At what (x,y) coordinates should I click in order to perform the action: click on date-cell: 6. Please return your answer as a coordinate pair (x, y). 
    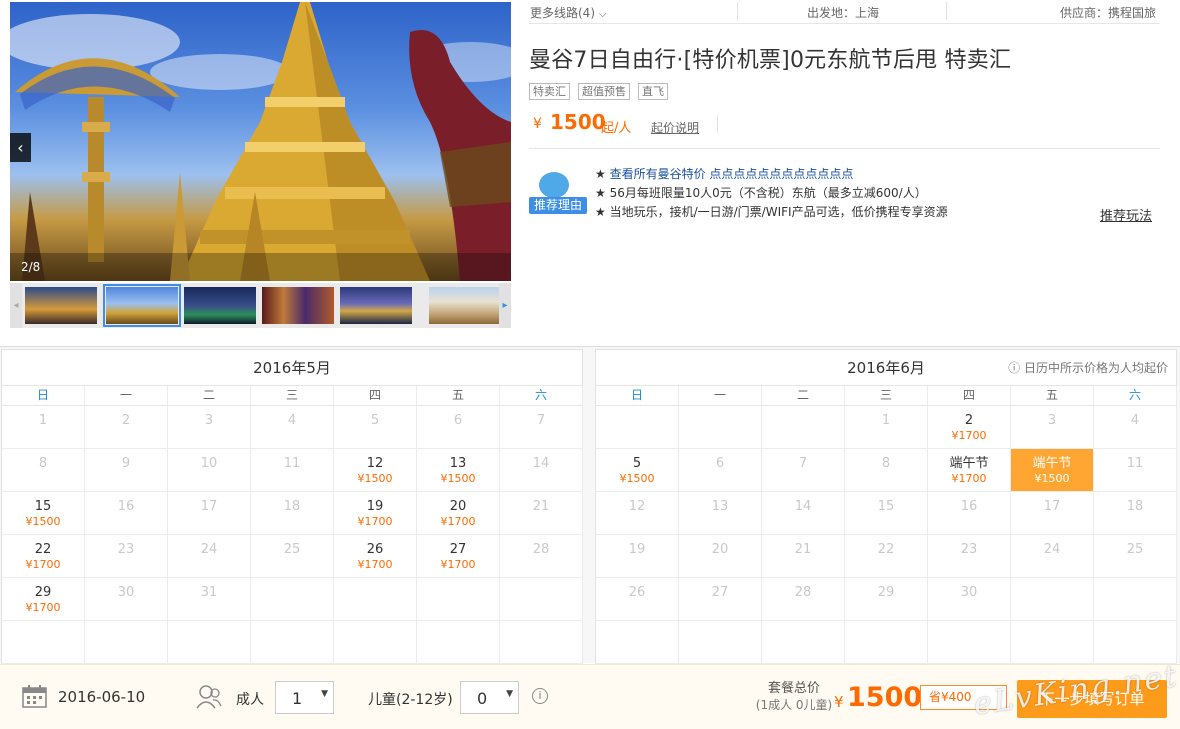
    Looking at the image, I should click on (458, 427).